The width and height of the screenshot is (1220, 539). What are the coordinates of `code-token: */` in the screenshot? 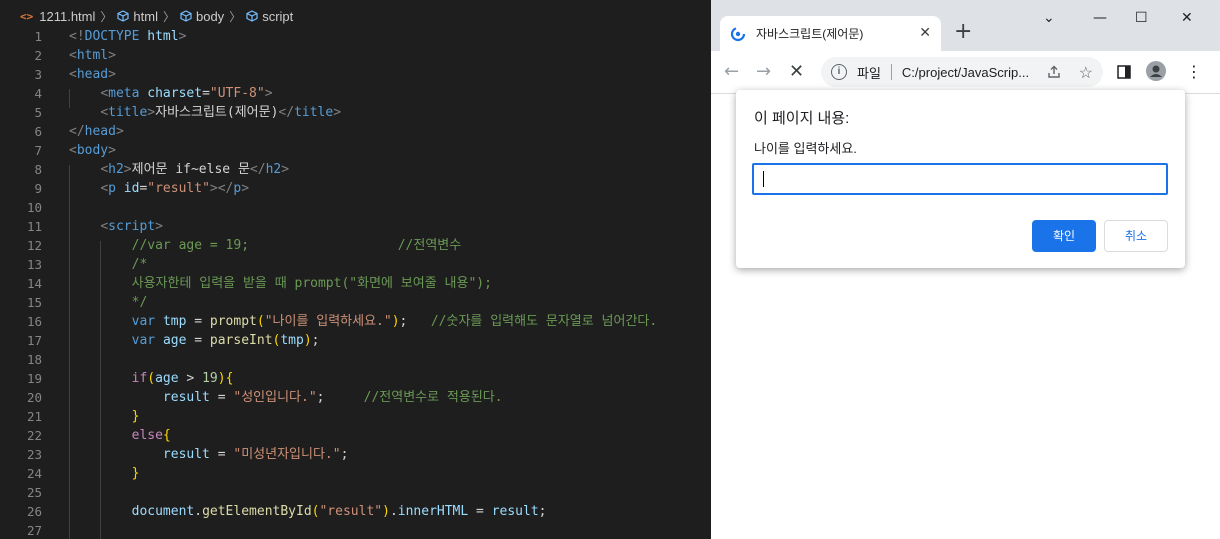 It's located at (139, 302).